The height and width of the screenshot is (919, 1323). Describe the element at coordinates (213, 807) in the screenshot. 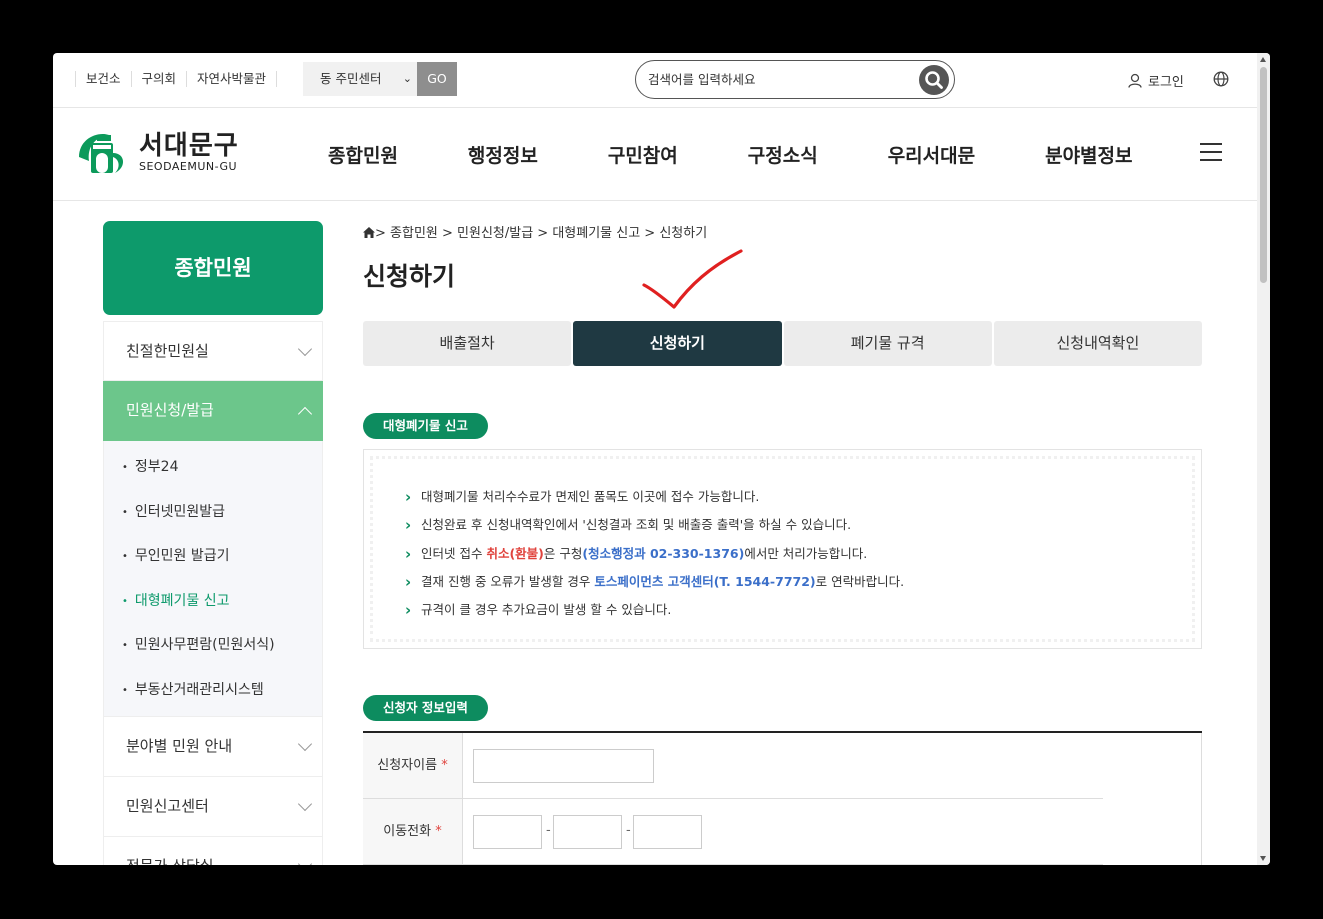

I see `sidebar-item-report-center: 민원신고센터` at that location.